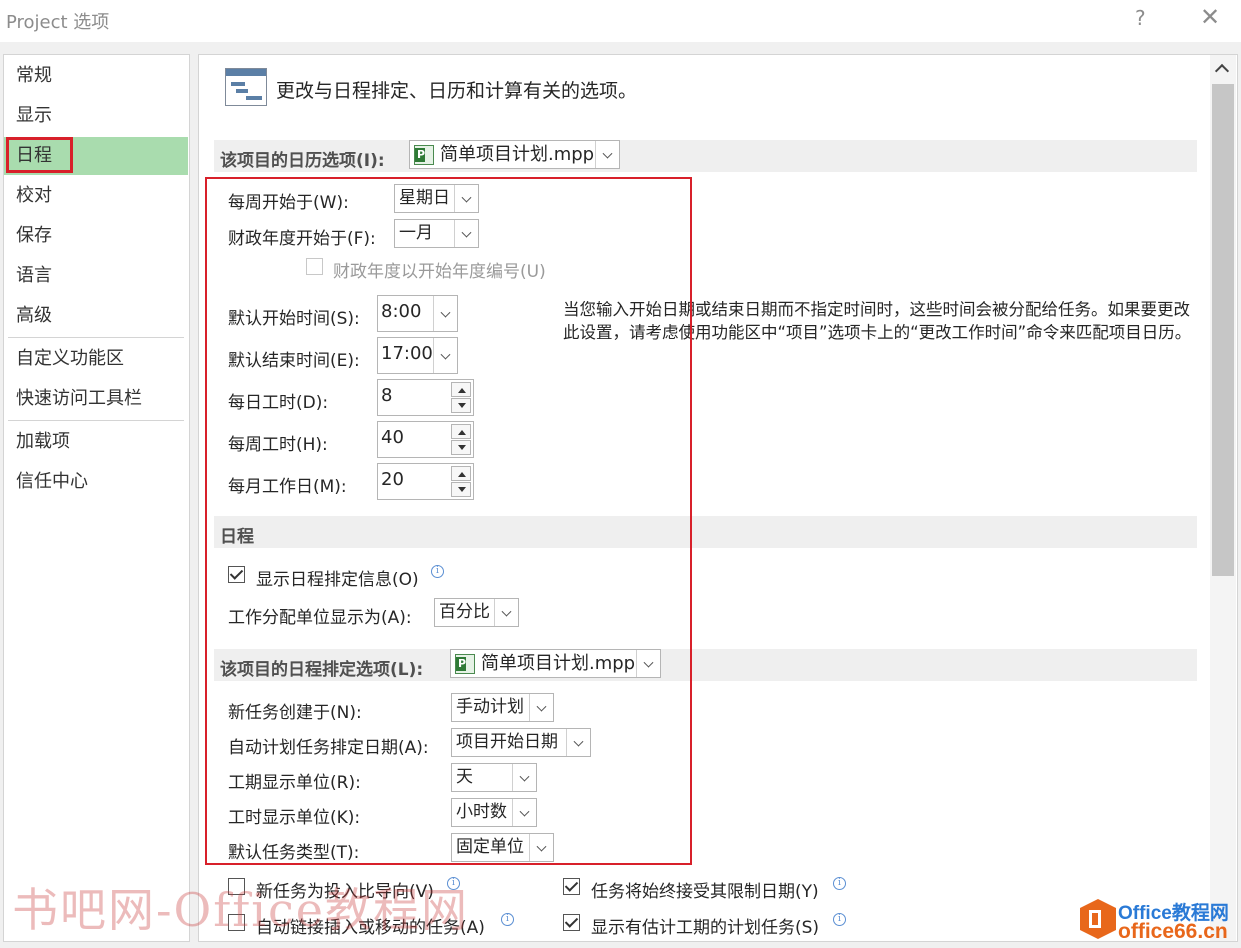 The height and width of the screenshot is (948, 1241). Describe the element at coordinates (96, 116) in the screenshot. I see `sidebar-item-display: 显示` at that location.